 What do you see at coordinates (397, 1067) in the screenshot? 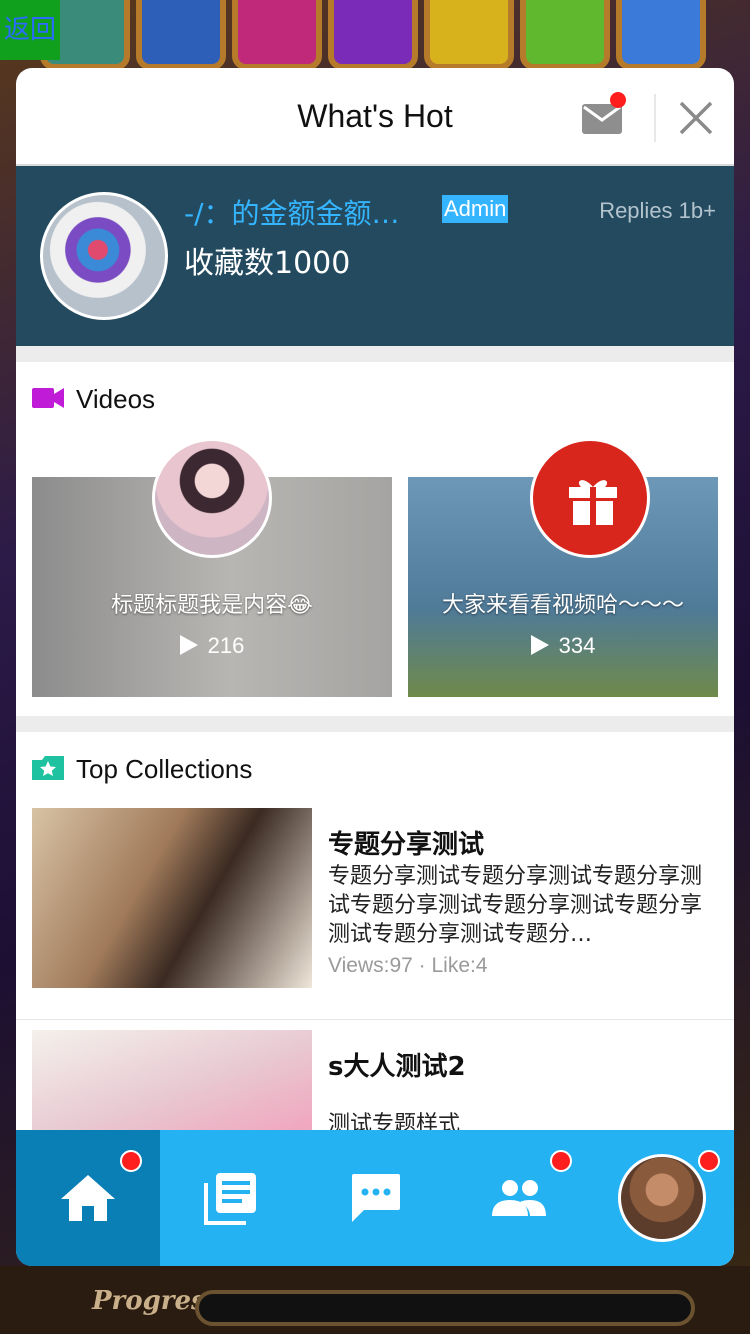
I see `collection-title: s大人测试2` at bounding box center [397, 1067].